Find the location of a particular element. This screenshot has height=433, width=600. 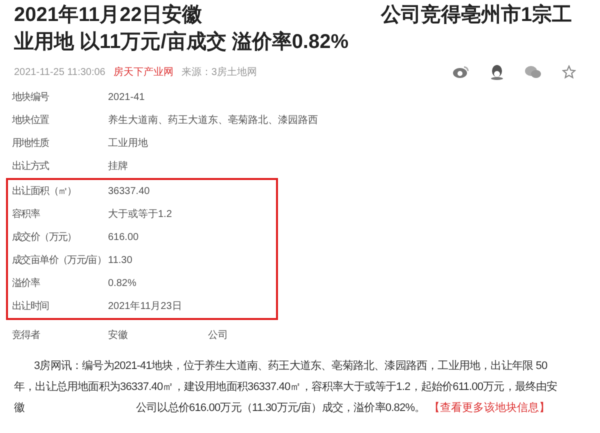

field-value: 公司 is located at coordinates (218, 335).